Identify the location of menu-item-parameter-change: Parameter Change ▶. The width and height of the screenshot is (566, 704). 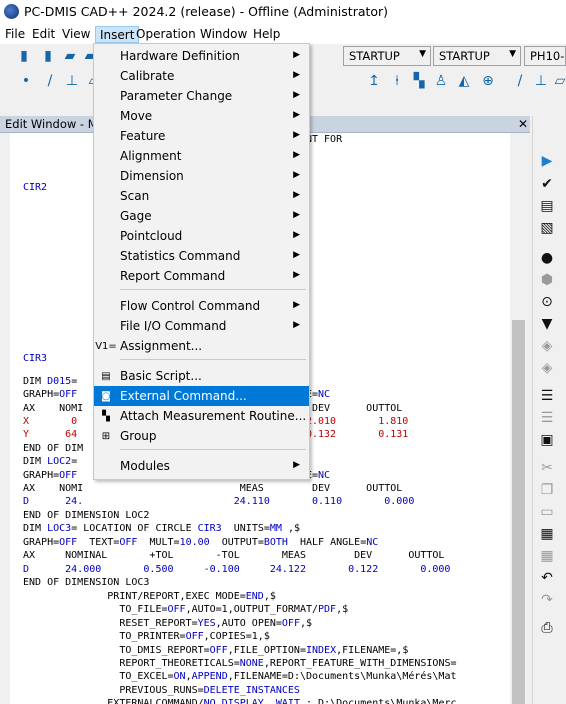
(201, 96).